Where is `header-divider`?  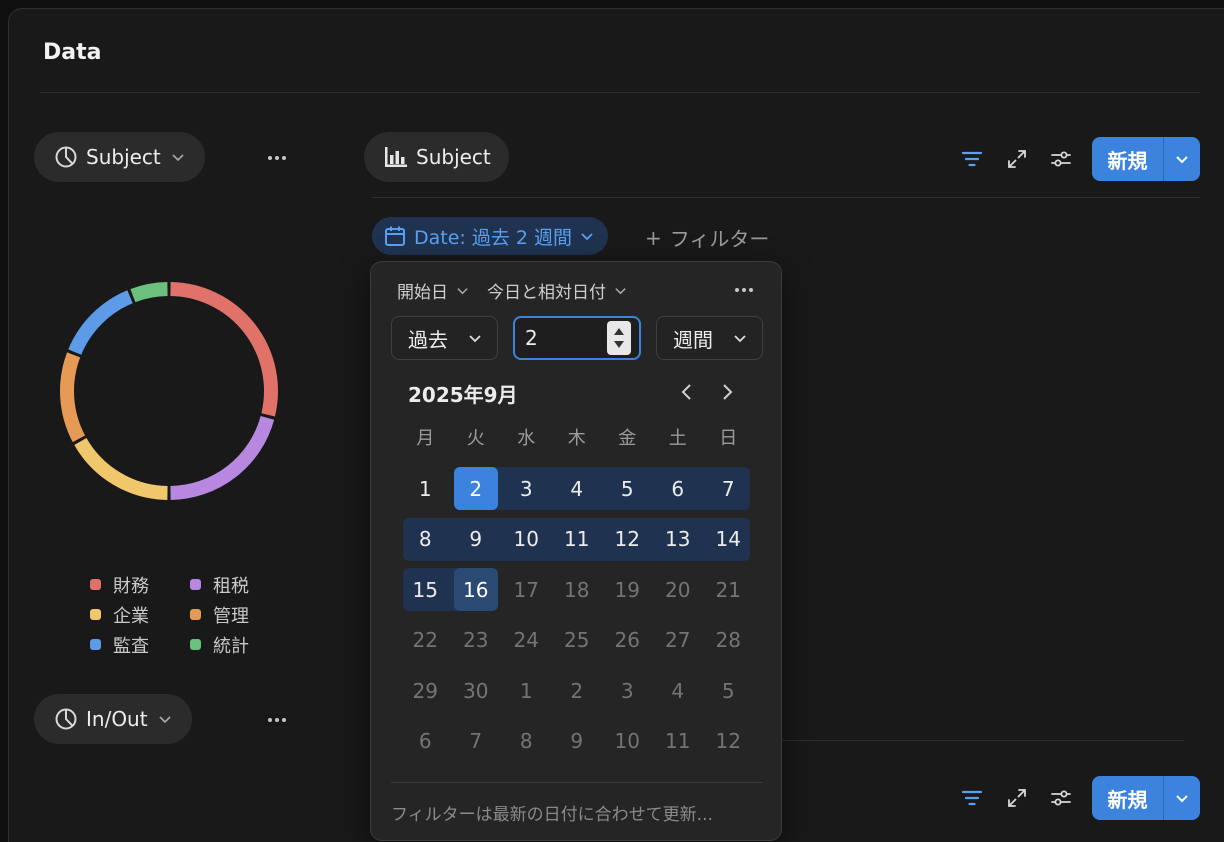 header-divider is located at coordinates (620, 92).